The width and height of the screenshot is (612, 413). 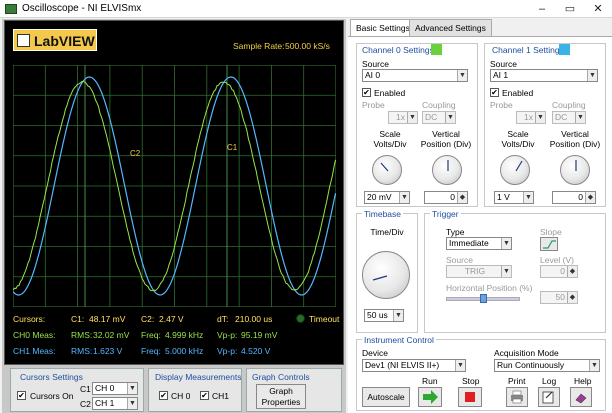 I want to click on channel1-scale-knob, so click(x=515, y=170).